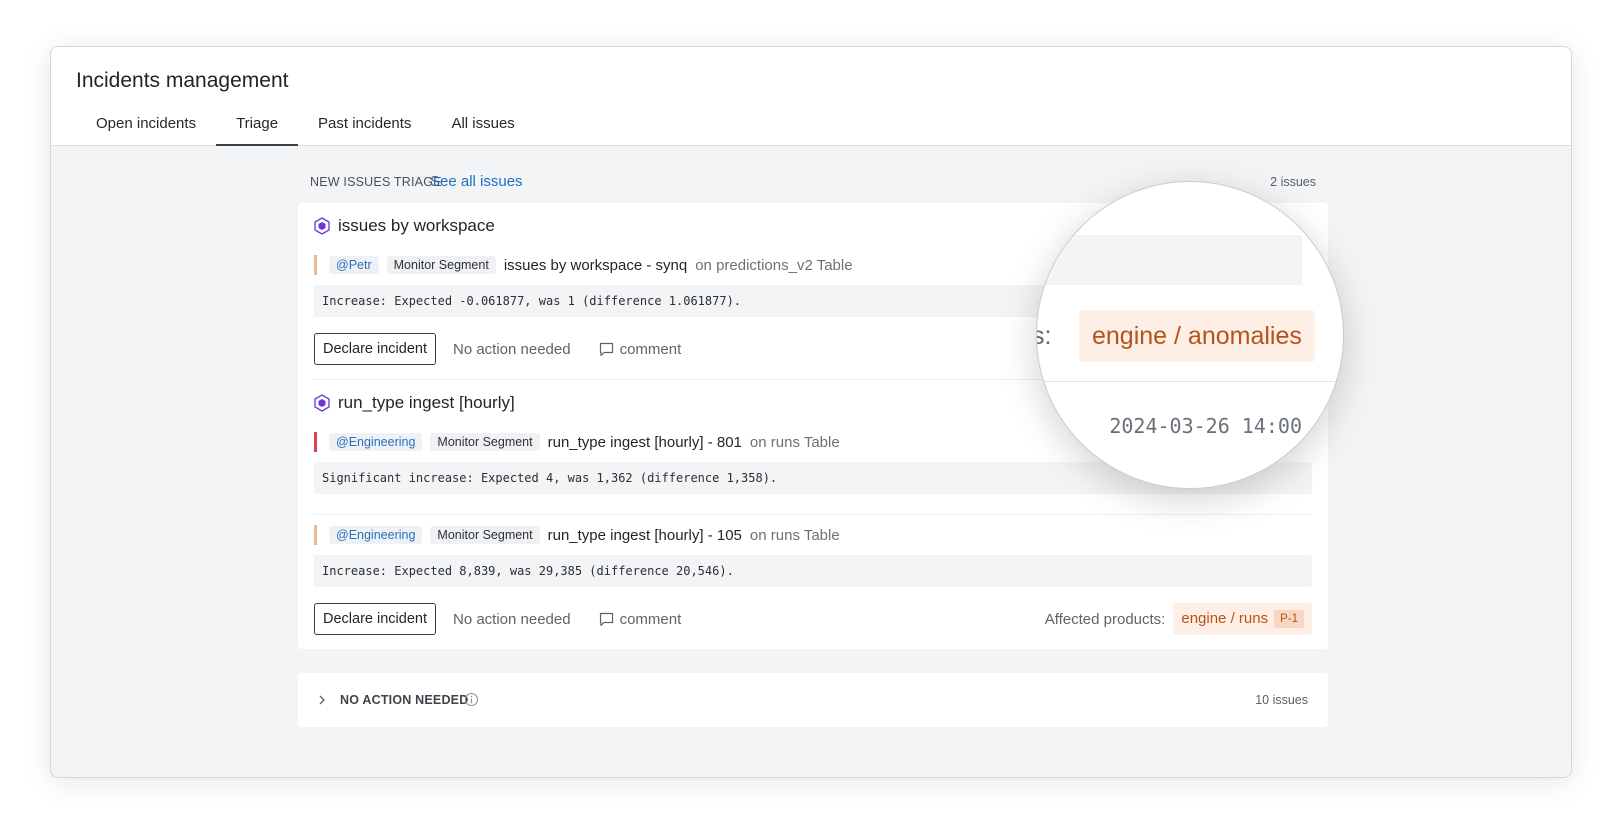 Image resolution: width=1614 pixels, height=827 pixels. Describe the element at coordinates (1289, 619) in the screenshot. I see `priority-badge: P-1` at that location.